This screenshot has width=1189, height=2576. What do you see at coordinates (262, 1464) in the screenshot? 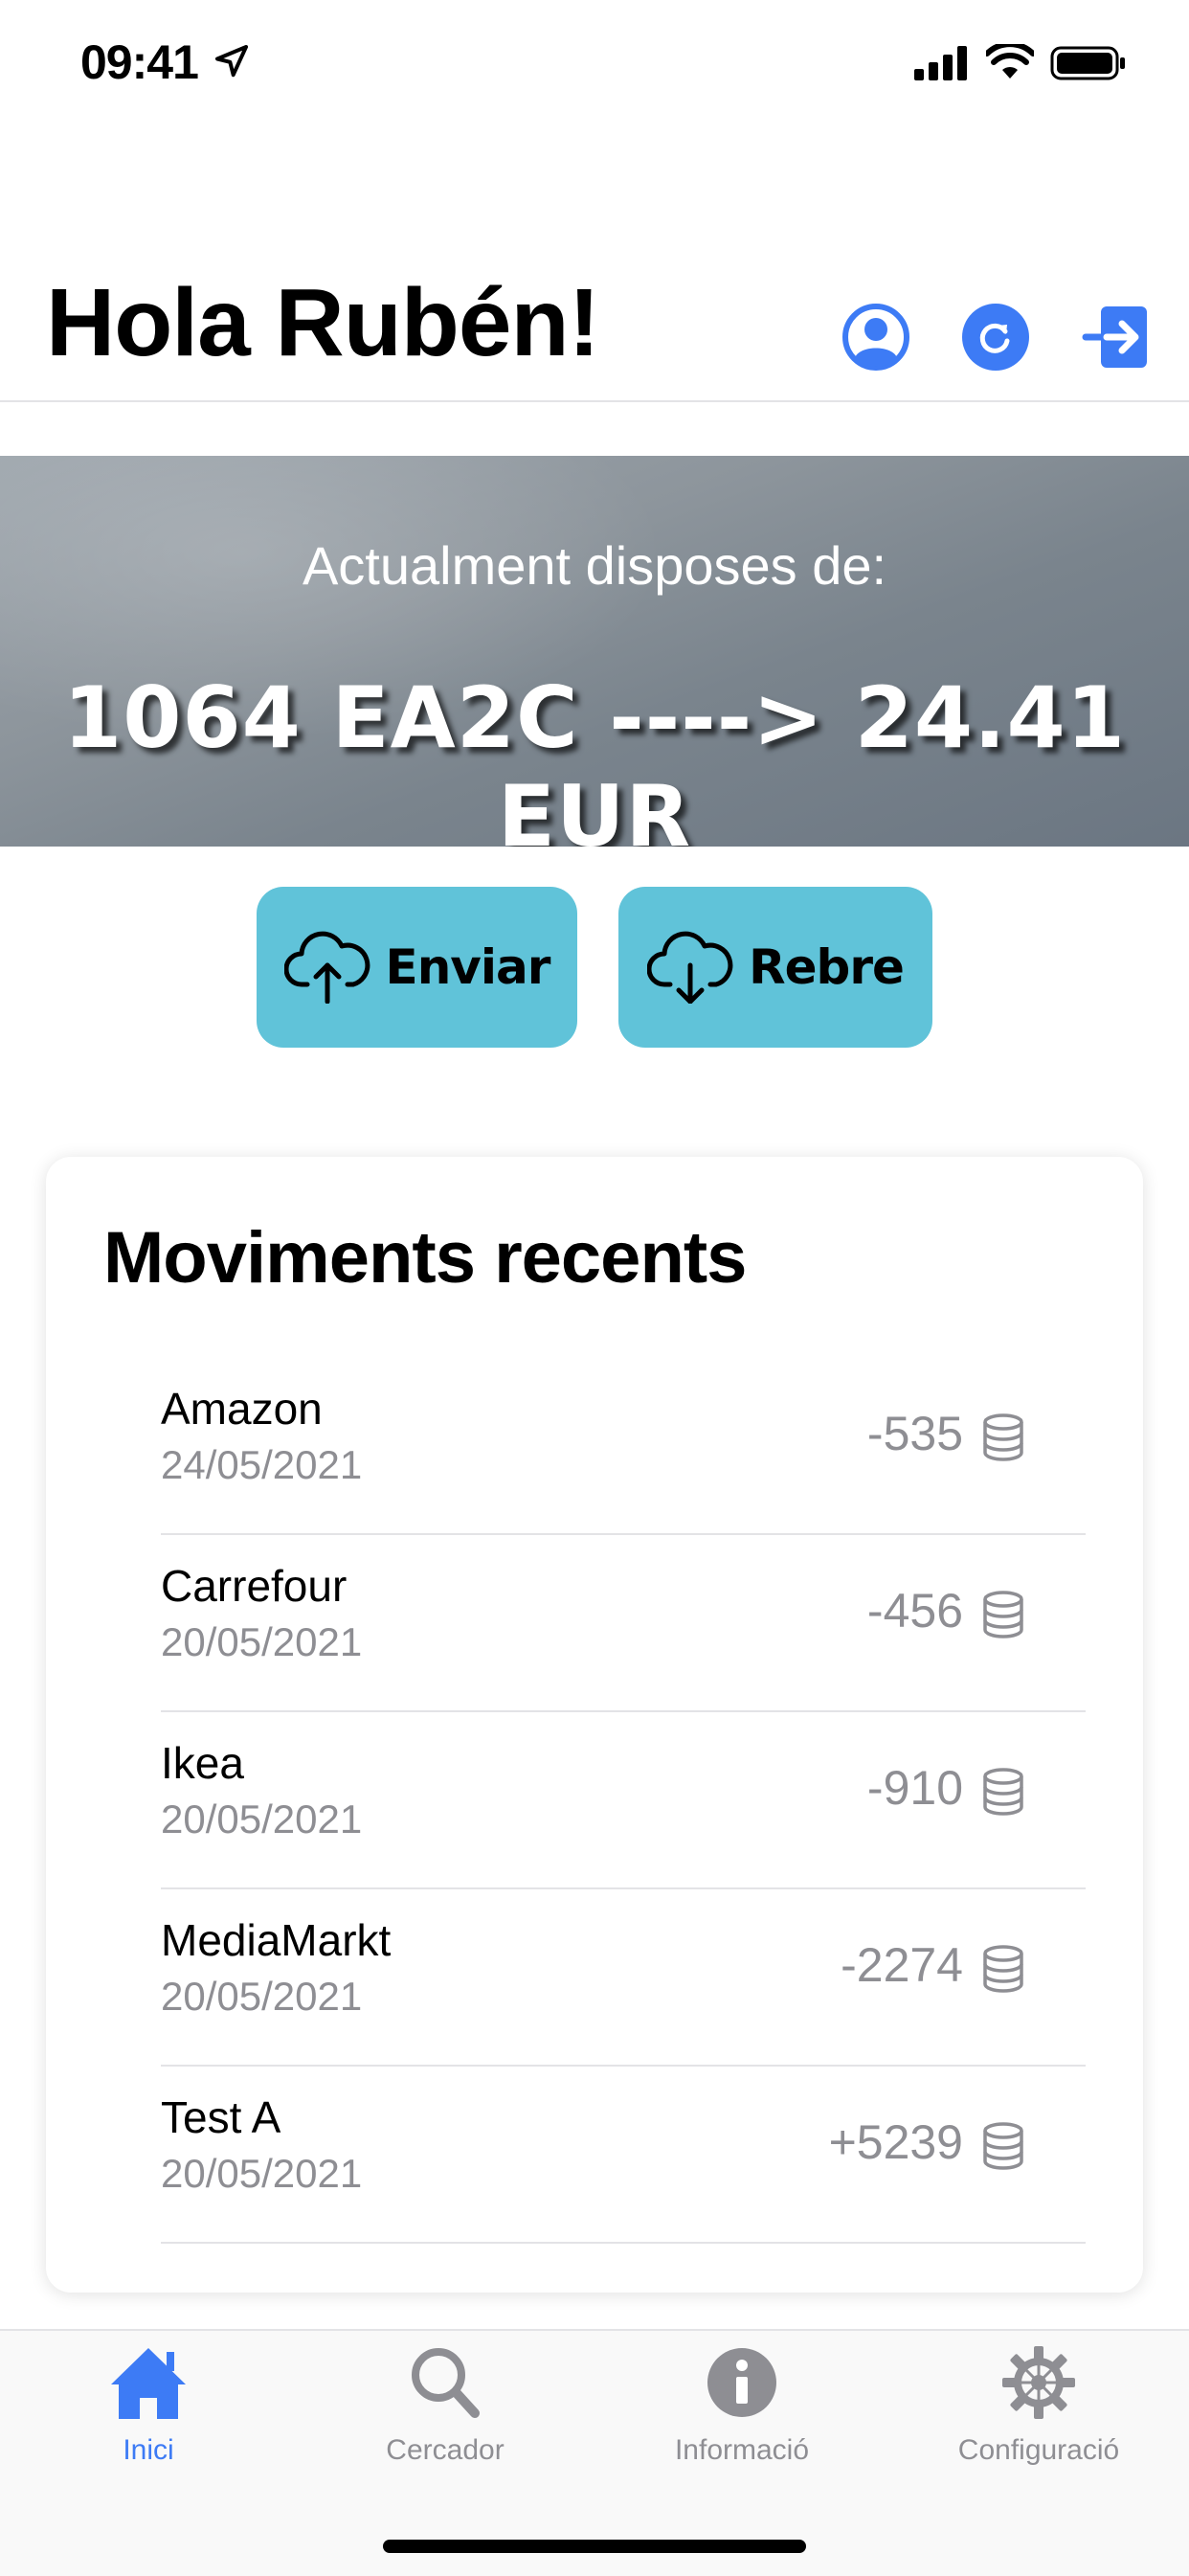
I see `transaction-date: 24/05/2021` at bounding box center [262, 1464].